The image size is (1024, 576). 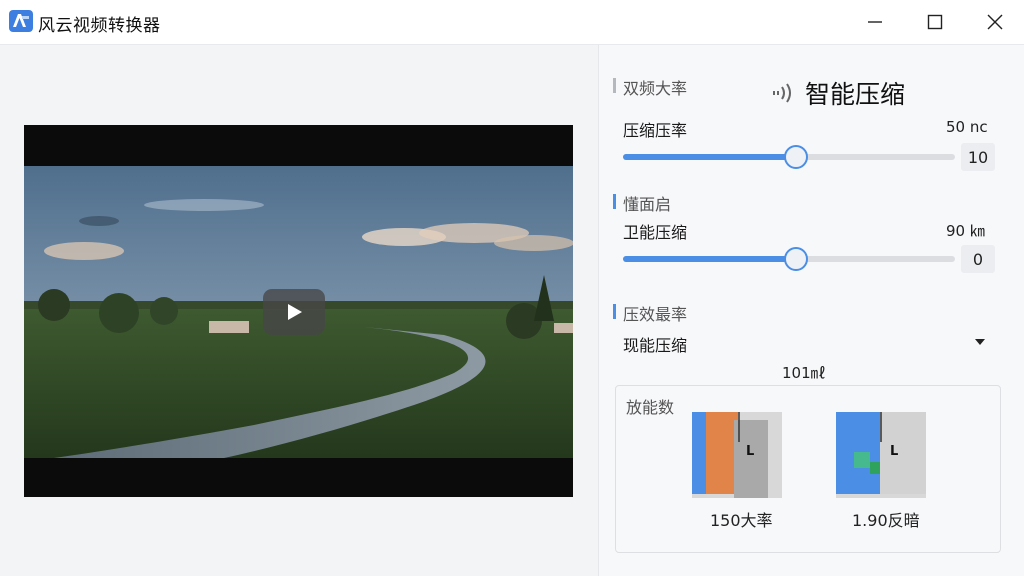 I want to click on compress-mode-dropdown: 现能压缩, so click(x=803, y=342).